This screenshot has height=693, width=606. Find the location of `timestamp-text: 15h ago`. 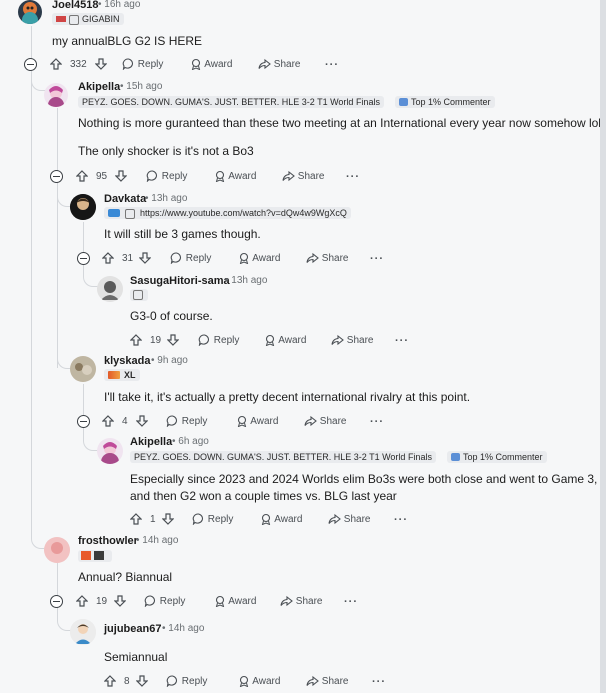

timestamp-text: 15h ago is located at coordinates (144, 86).